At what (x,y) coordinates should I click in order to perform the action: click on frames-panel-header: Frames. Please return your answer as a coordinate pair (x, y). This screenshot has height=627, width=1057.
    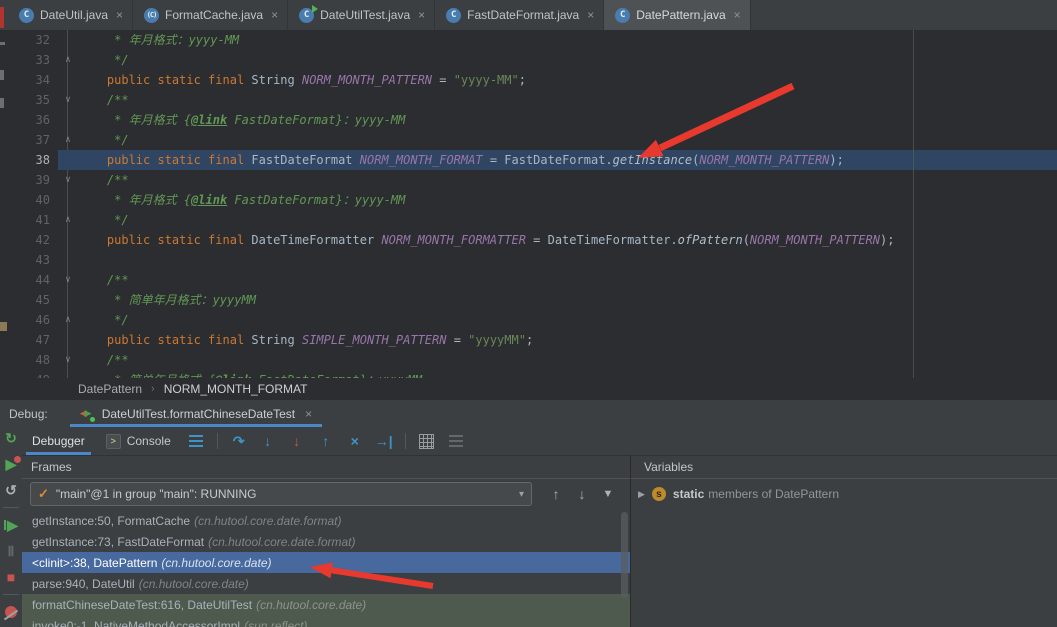
    Looking at the image, I should click on (330, 467).